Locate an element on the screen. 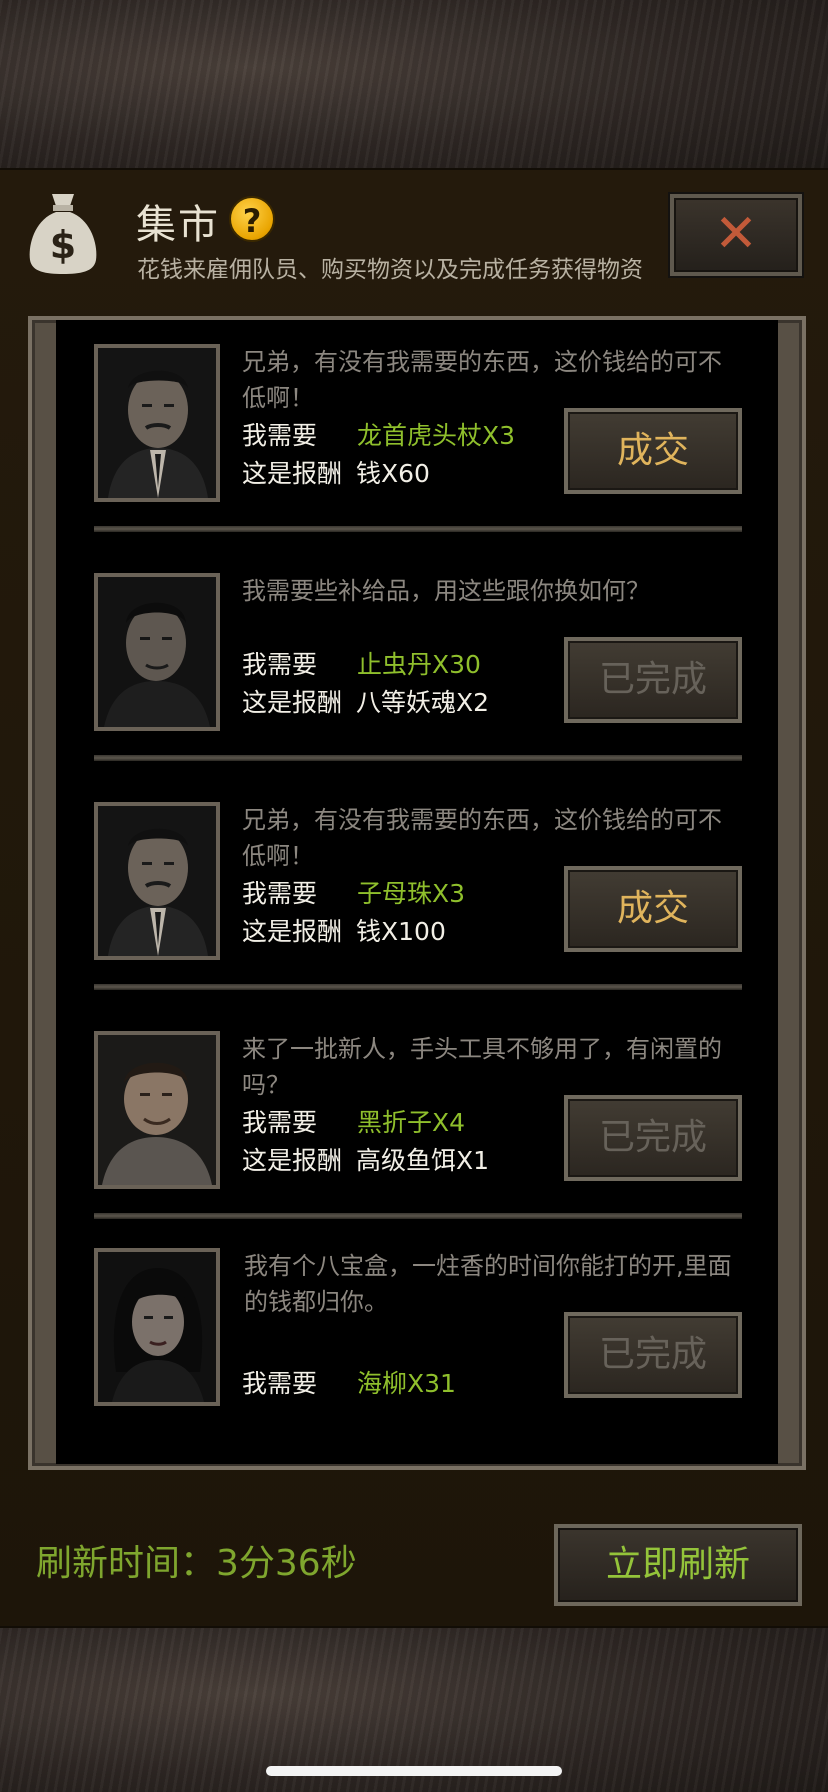 The width and height of the screenshot is (828, 1792). money-bag-icon: $ is located at coordinates (63, 233).